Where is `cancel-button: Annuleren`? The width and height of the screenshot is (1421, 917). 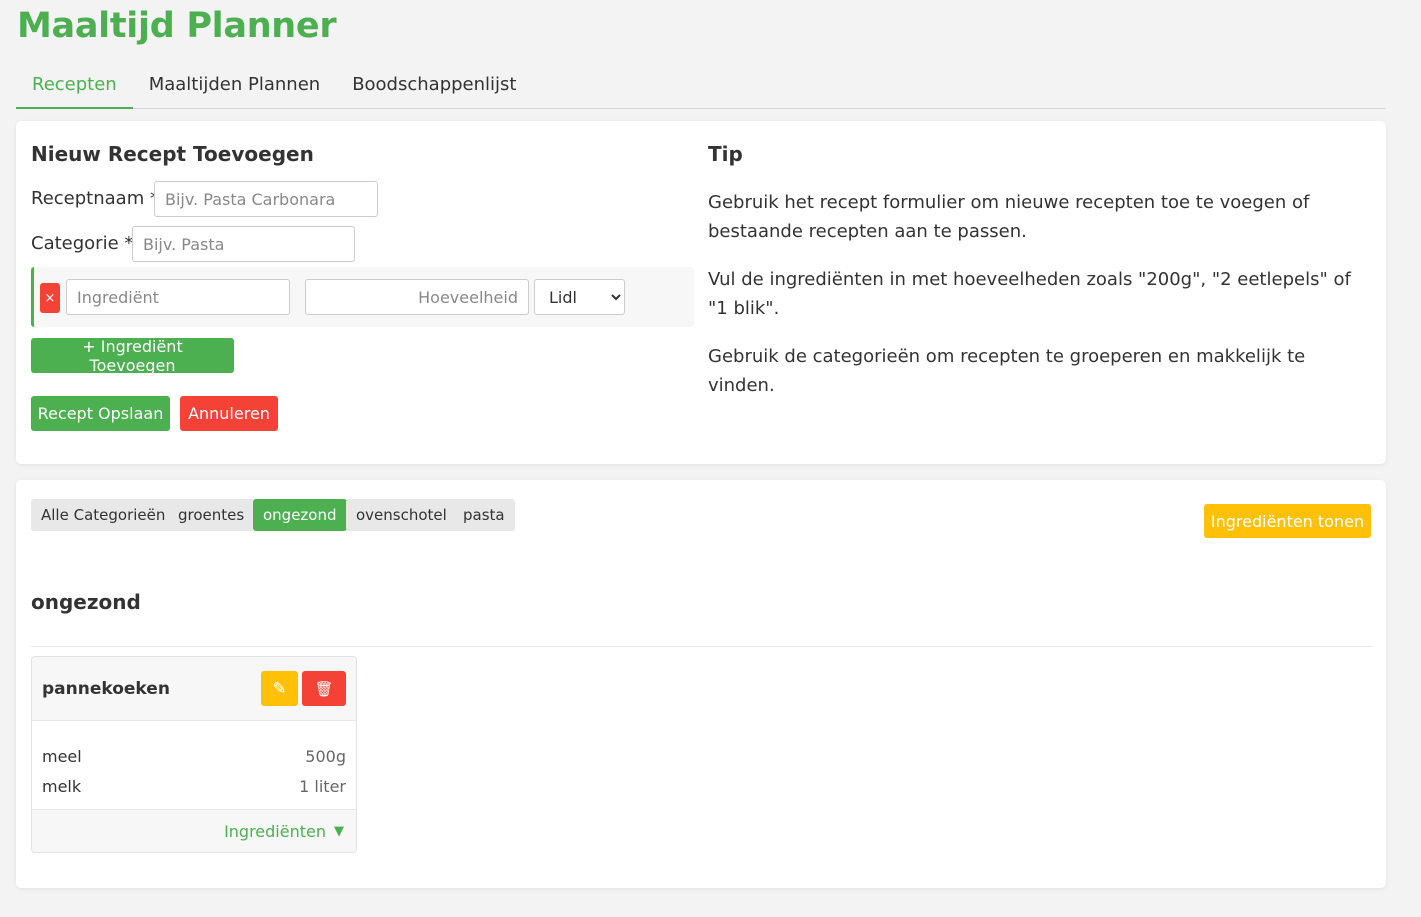 cancel-button: Annuleren is located at coordinates (229, 413).